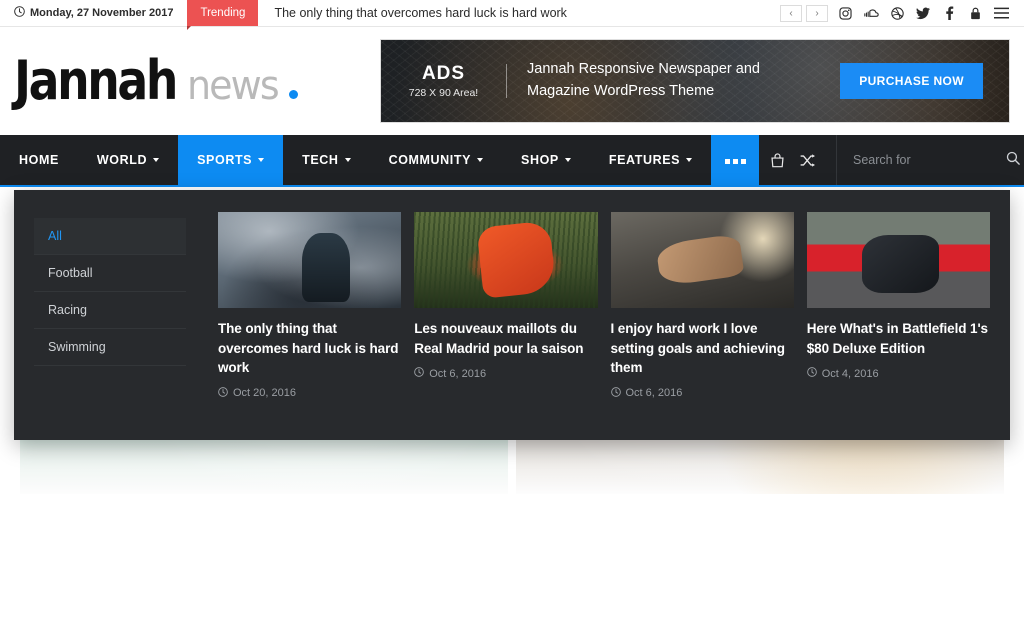 The width and height of the screenshot is (1024, 640). What do you see at coordinates (871, 13) in the screenshot?
I see `soundcloud-icon` at bounding box center [871, 13].